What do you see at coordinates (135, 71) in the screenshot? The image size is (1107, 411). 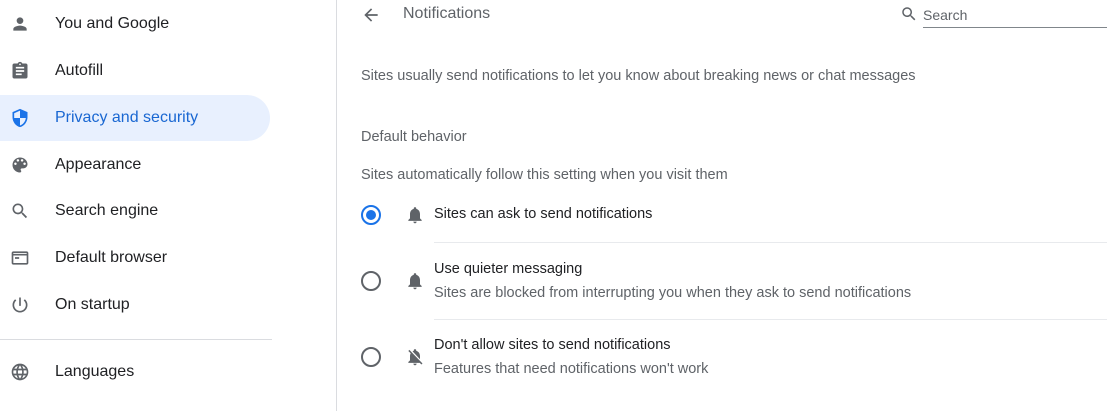 I see `sidebar-item-autofill: Autofill` at bounding box center [135, 71].